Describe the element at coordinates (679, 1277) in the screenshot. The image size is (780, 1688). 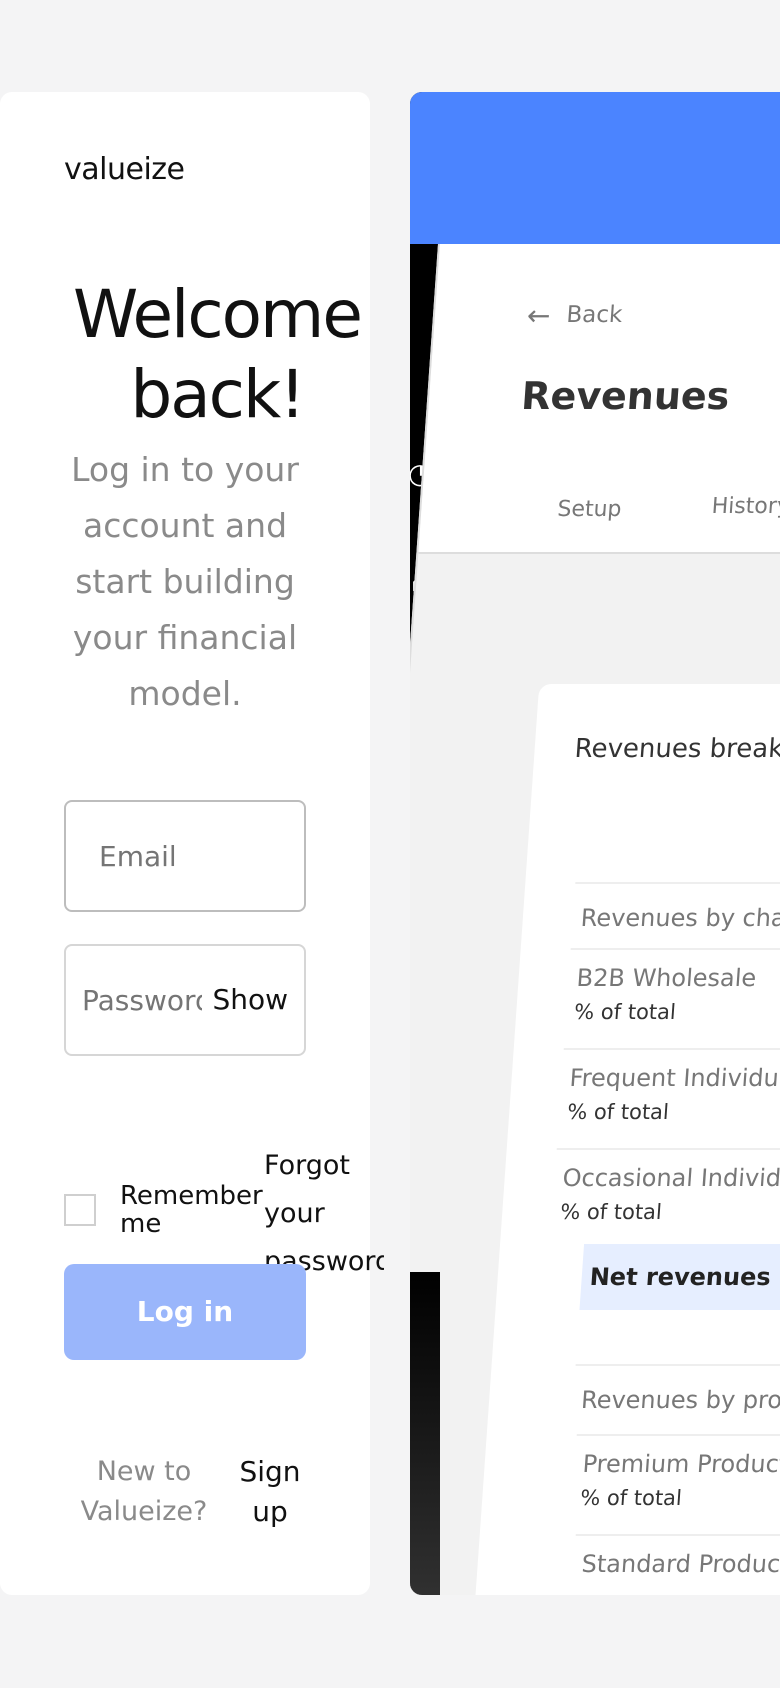
I see `net-revenues-row: Net revenues` at that location.